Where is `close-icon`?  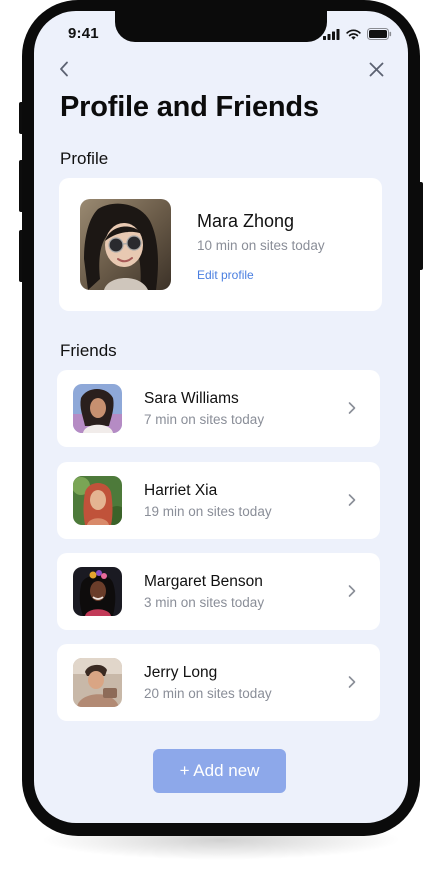 close-icon is located at coordinates (376, 69).